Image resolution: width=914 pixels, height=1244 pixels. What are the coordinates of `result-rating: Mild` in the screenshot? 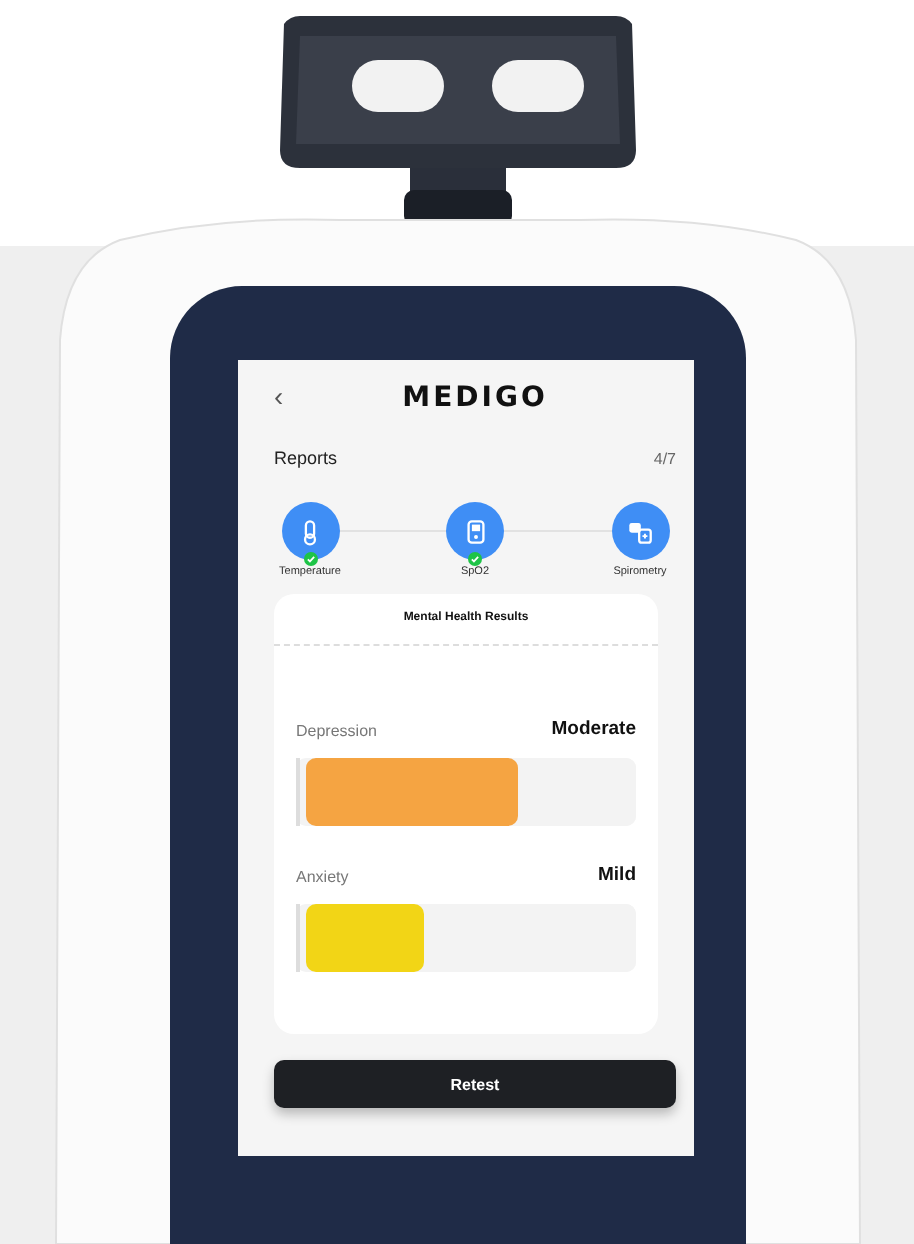 It's located at (617, 875).